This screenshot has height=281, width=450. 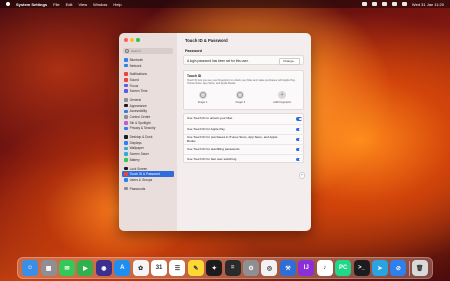 I want to click on sidebar-item-screen-time: Screen Time, so click(x=148, y=91).